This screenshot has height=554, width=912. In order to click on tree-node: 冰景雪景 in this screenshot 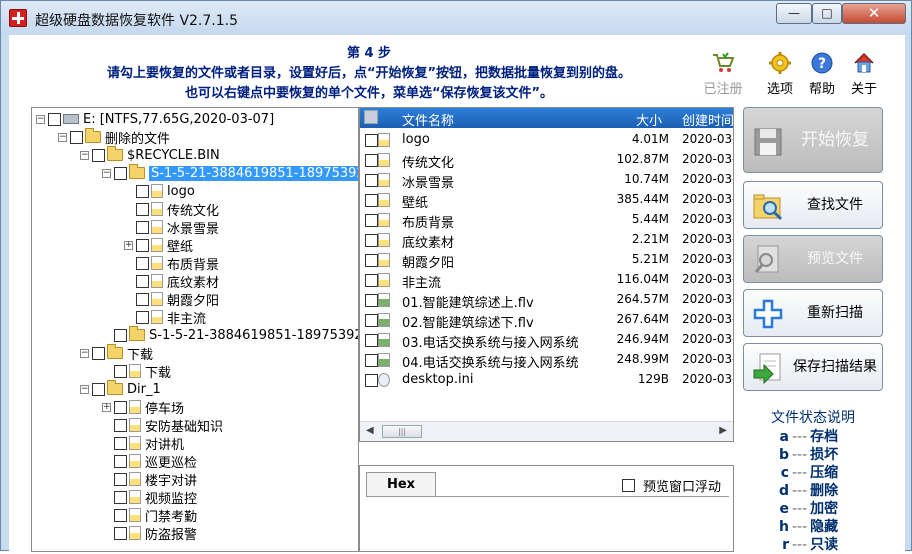, I will do `click(177, 227)`.